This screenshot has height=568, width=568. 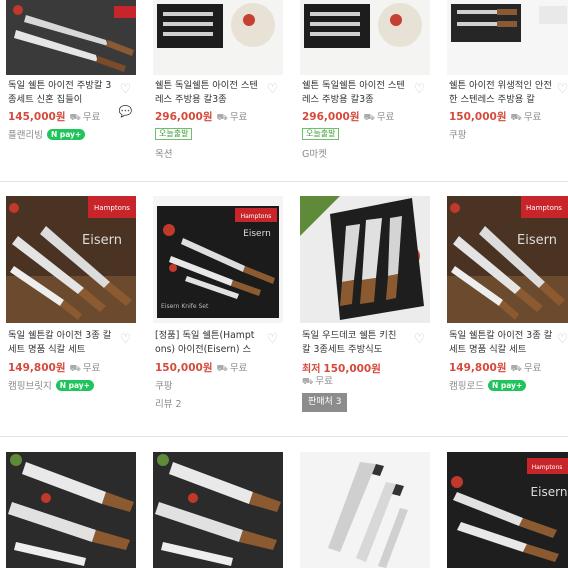 I want to click on price: 145,000원, so click(x=37, y=117).